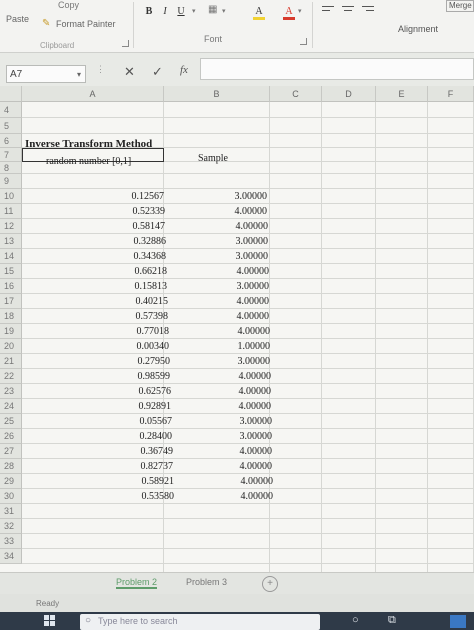 Image resolution: width=474 pixels, height=630 pixels. Describe the element at coordinates (144, 481) in the screenshot. I see `random-number-cell: 0.58921` at that location.